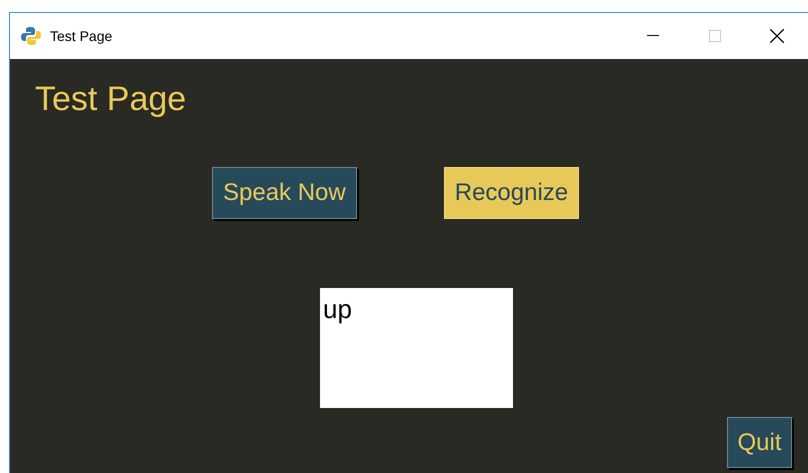  Describe the element at coordinates (777, 36) in the screenshot. I see `close-icon` at that location.